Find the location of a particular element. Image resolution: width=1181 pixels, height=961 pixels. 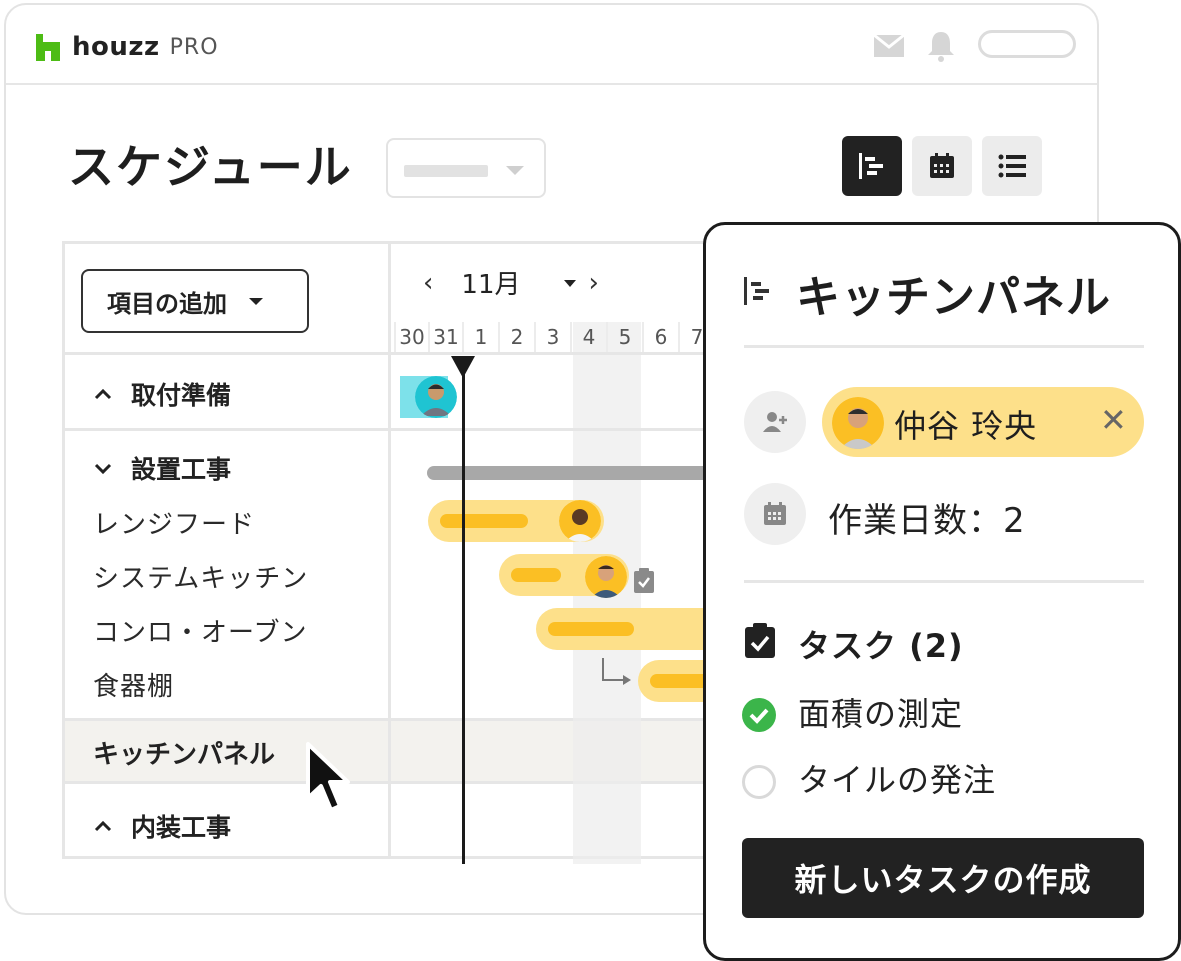

task-checkbox-unchecked is located at coordinates (759, 782).